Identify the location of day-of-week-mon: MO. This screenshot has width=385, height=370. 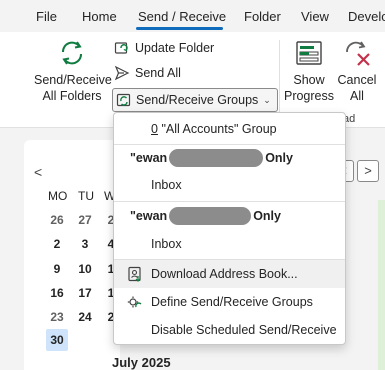
(58, 196).